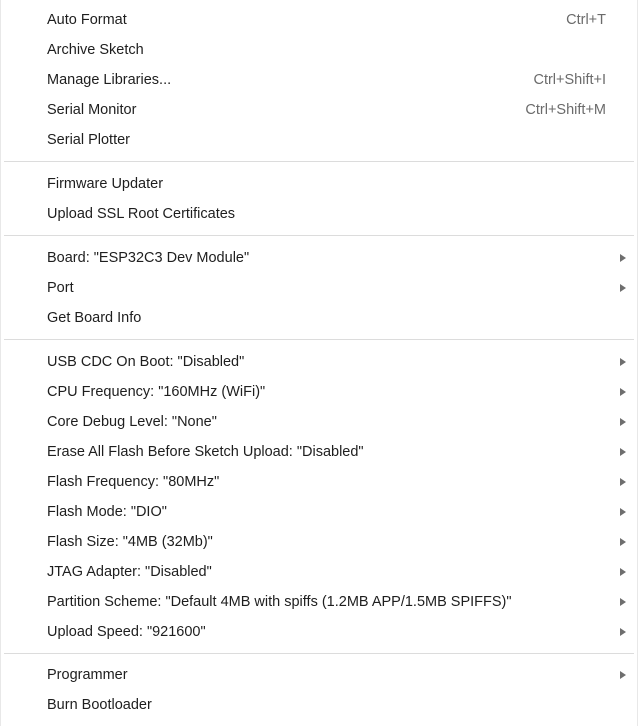 The image size is (640, 726). I want to click on menu-item-label: USB CDC On Boot: "Disabled", so click(146, 362).